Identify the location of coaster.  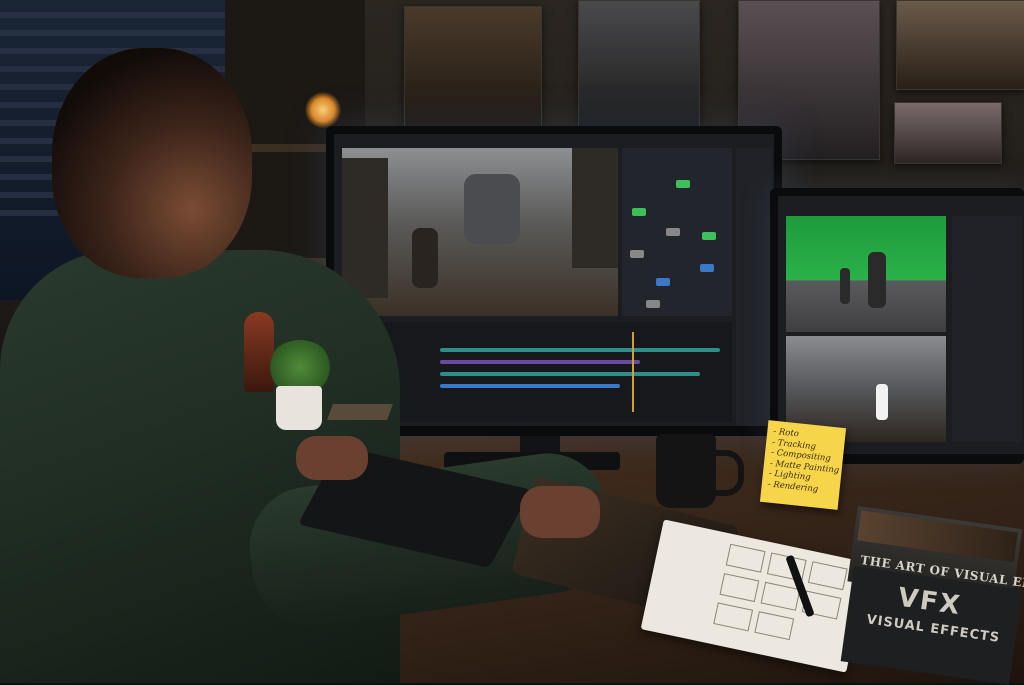
(360, 412).